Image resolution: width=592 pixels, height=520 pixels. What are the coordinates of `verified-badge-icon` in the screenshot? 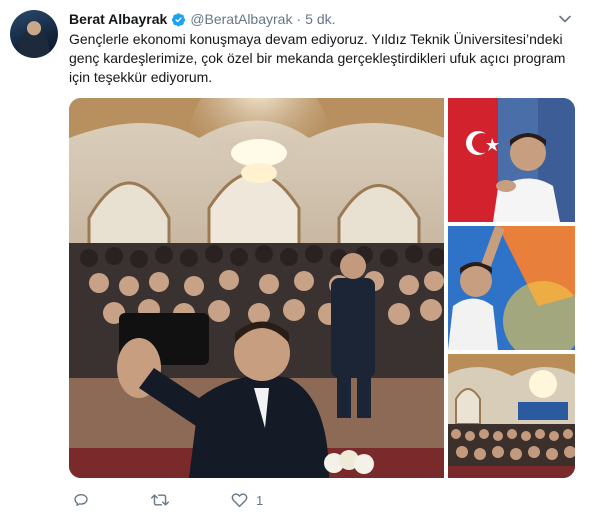 It's located at (179, 19).